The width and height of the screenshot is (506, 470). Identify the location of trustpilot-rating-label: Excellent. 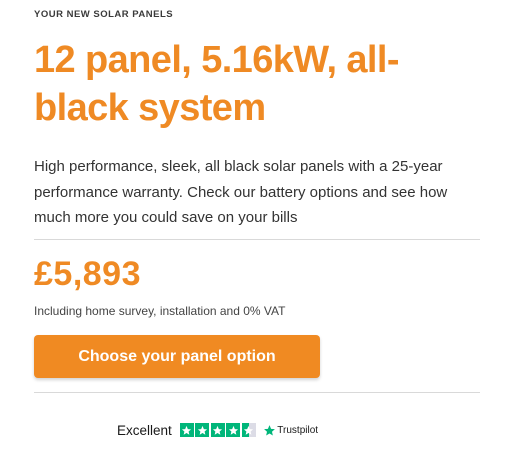
(144, 430).